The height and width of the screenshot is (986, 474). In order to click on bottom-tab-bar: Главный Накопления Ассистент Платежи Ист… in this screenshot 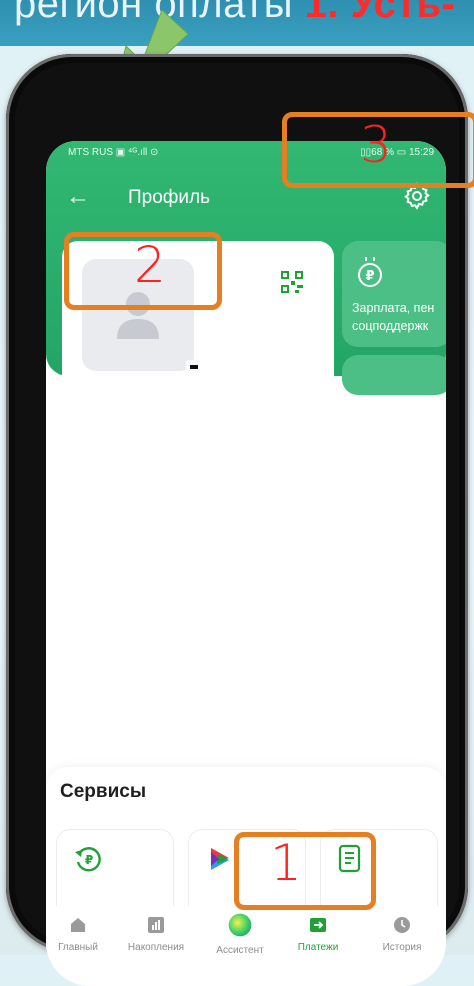, I will do `click(246, 946)`.